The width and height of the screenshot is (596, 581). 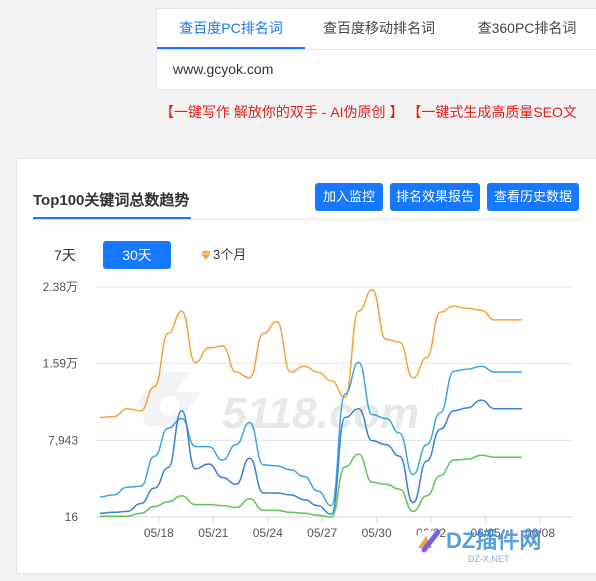 What do you see at coordinates (268, 533) in the screenshot?
I see `x-tick-label: 05/24` at bounding box center [268, 533].